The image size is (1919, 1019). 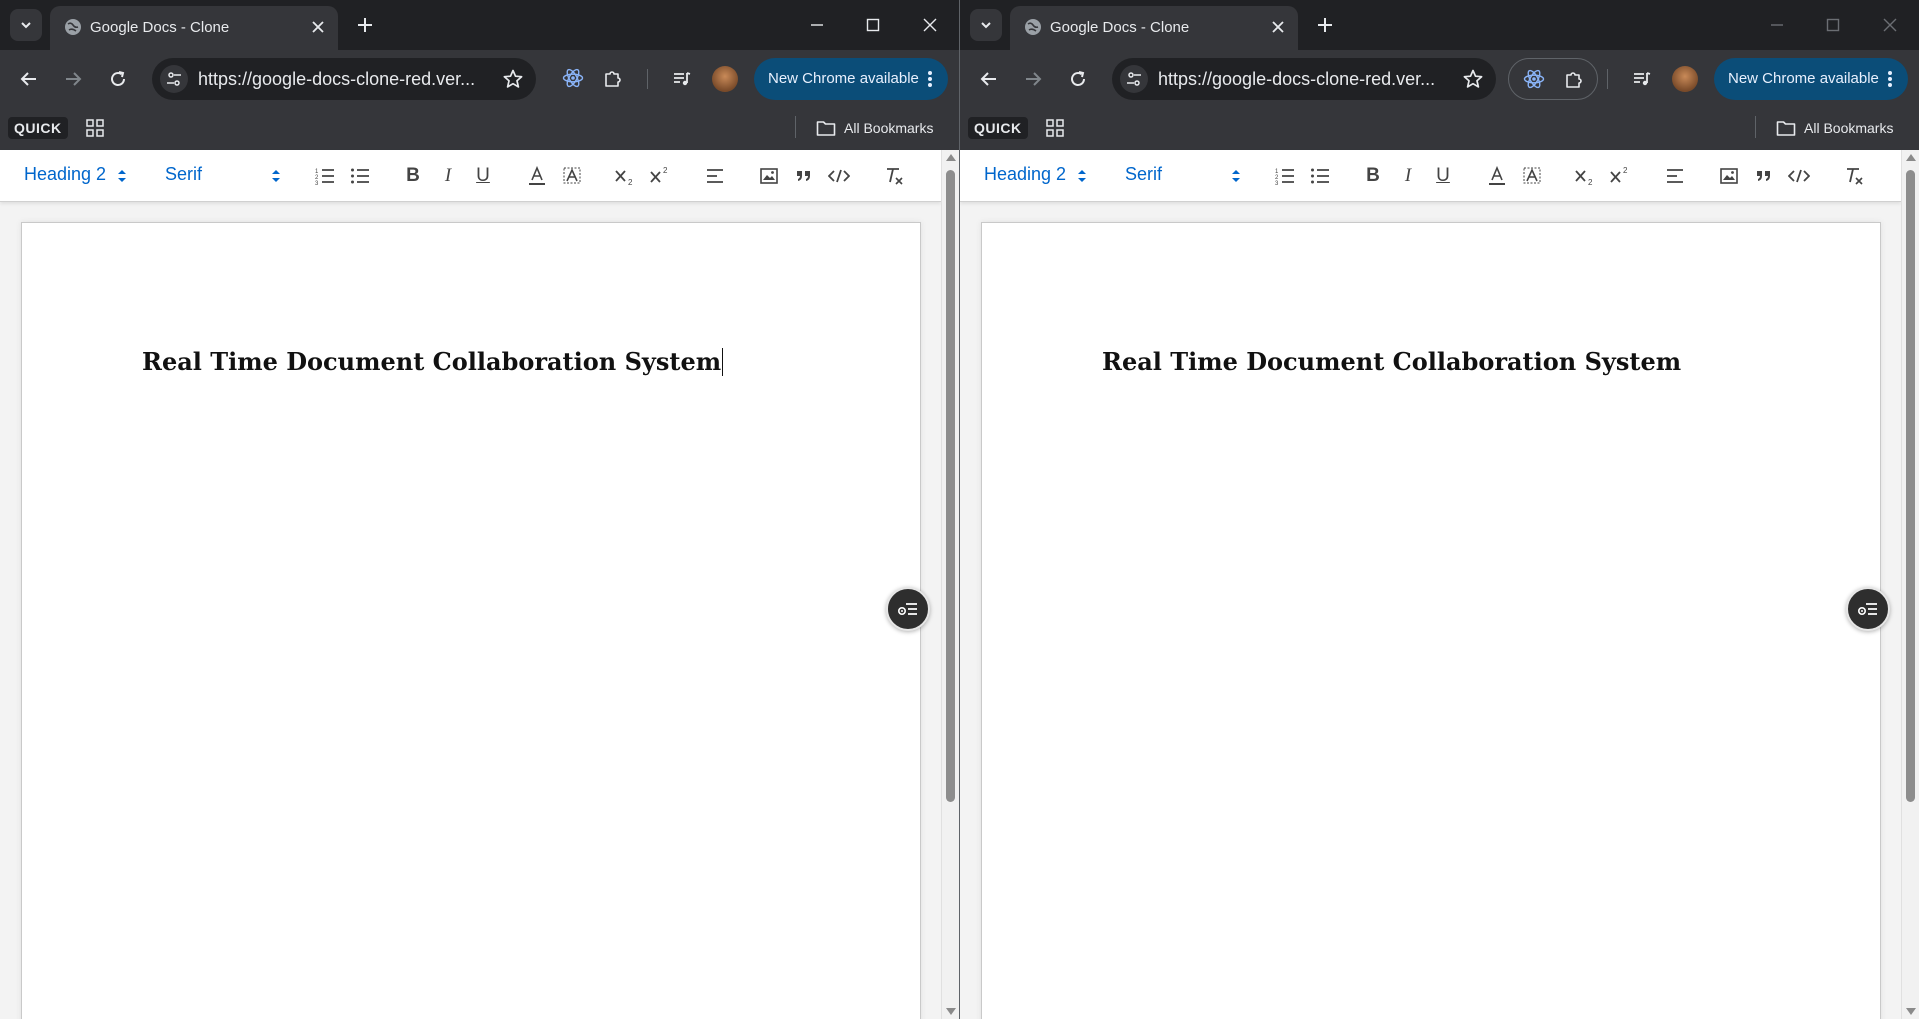 I want to click on align-left-icon, so click(x=1675, y=176).